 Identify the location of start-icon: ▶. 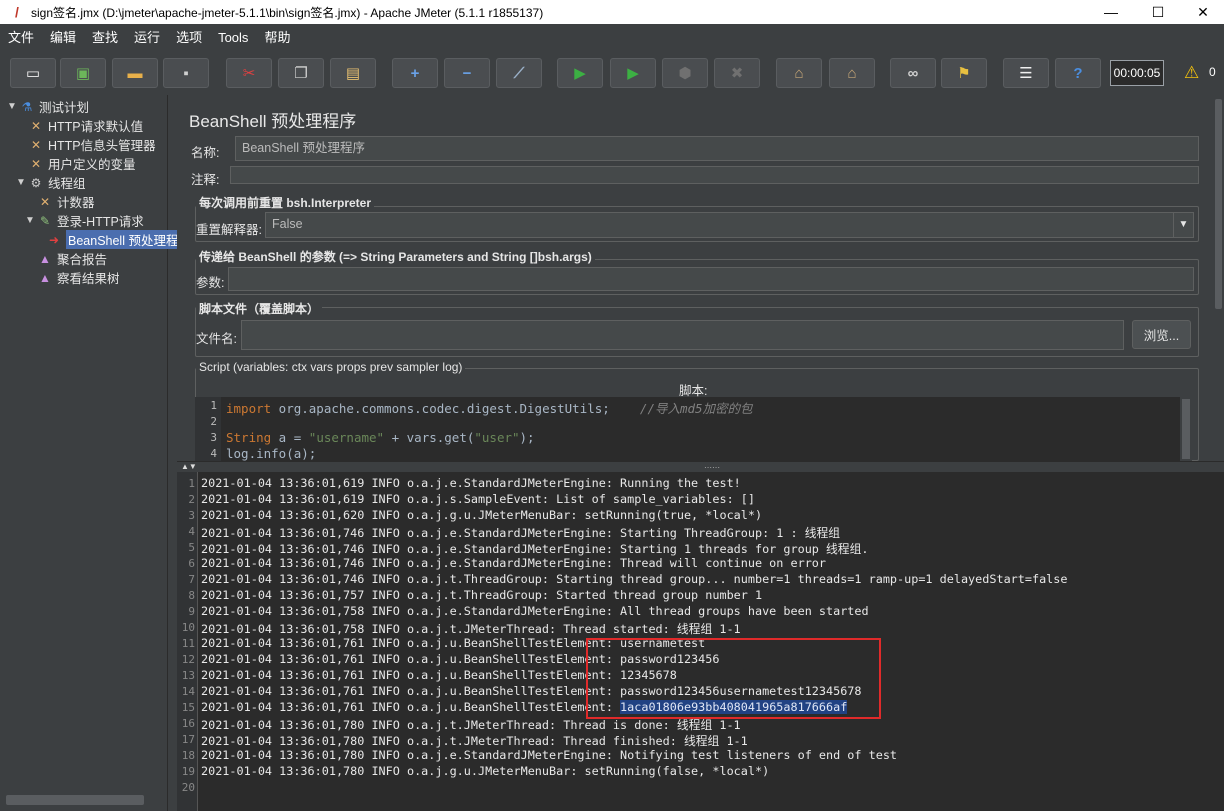
(580, 73).